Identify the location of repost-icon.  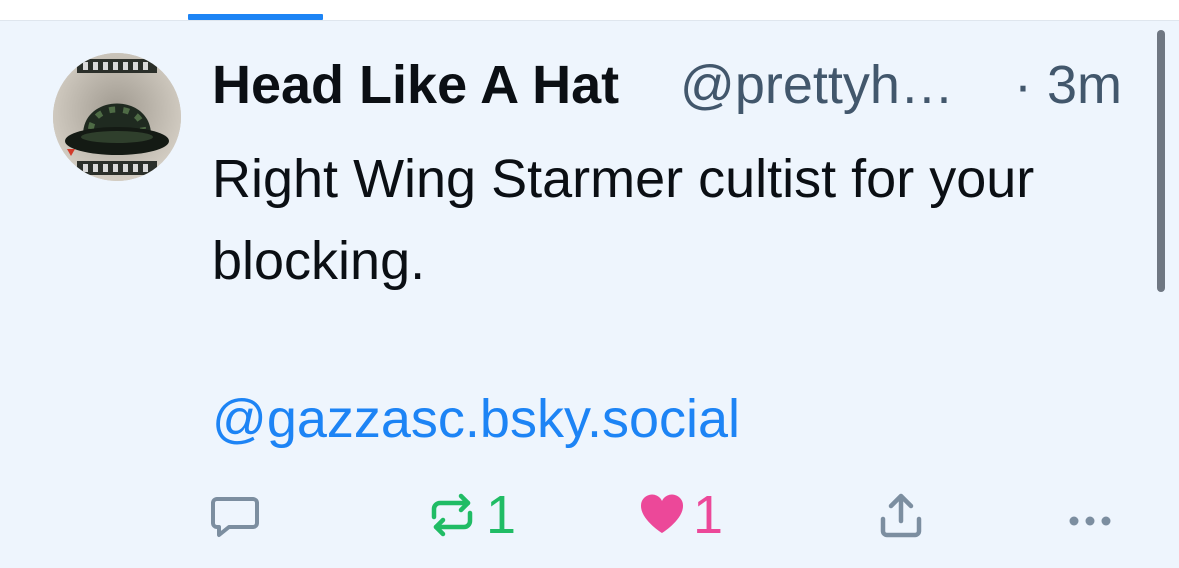
(452, 515).